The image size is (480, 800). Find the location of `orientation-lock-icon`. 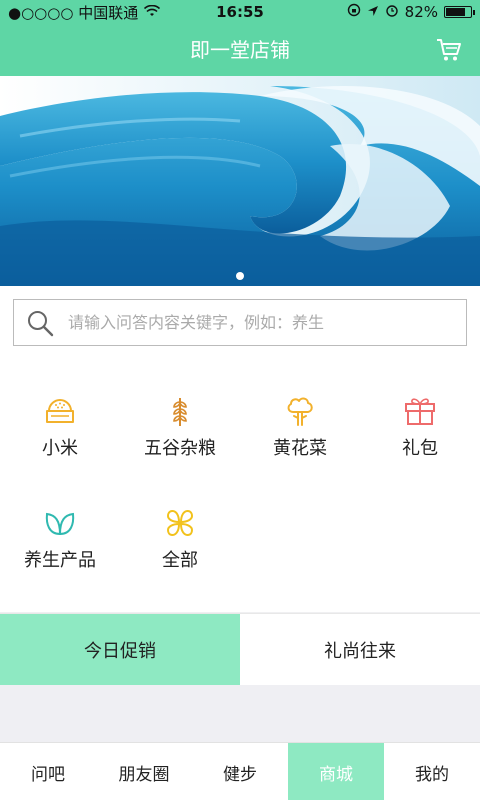

orientation-lock-icon is located at coordinates (354, 12).